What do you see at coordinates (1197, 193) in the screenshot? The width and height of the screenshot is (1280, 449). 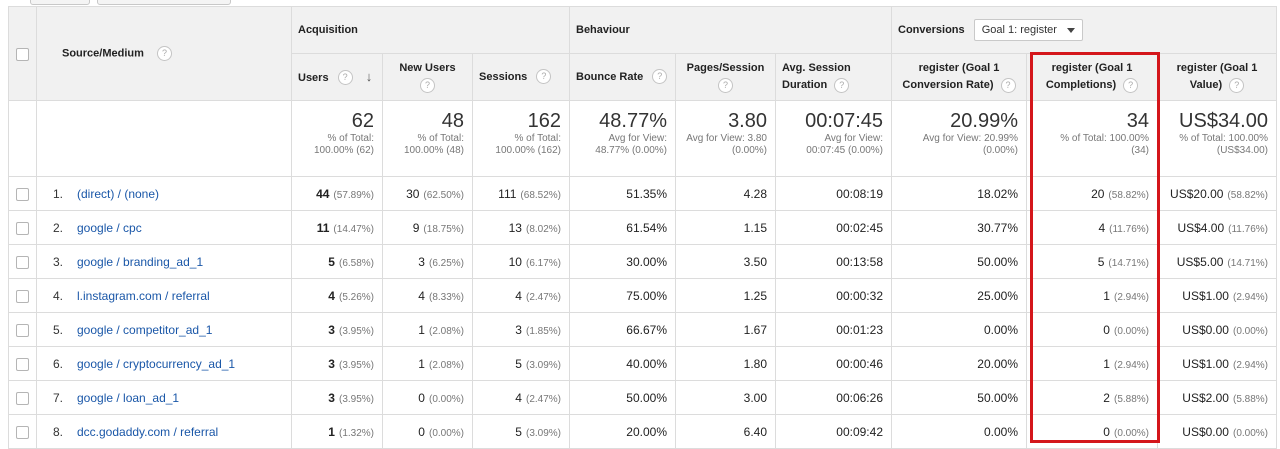 I see `cell-value: US$20.00` at bounding box center [1197, 193].